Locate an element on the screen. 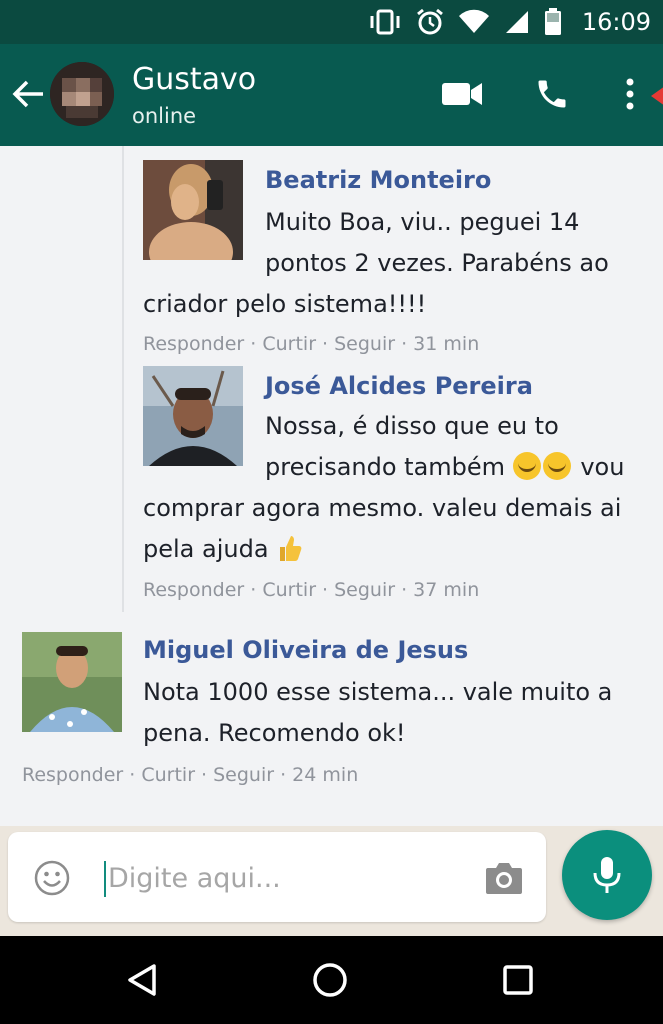 The image size is (663, 1024). video-call-icon is located at coordinates (462, 94).